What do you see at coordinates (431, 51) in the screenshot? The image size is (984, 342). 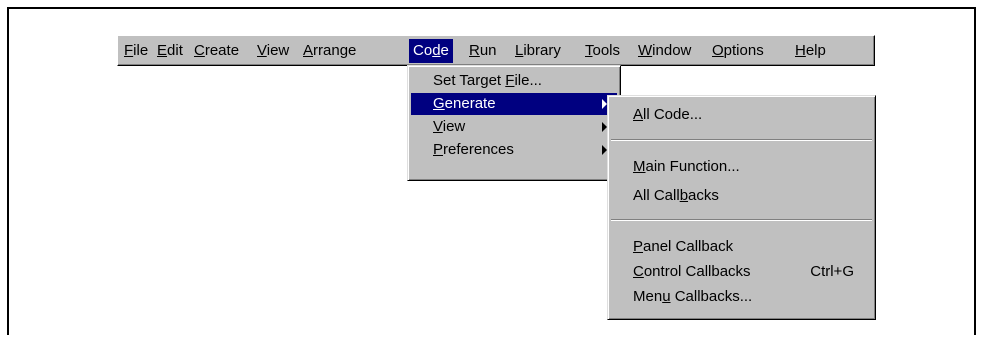 I see `menu-code: Code` at bounding box center [431, 51].